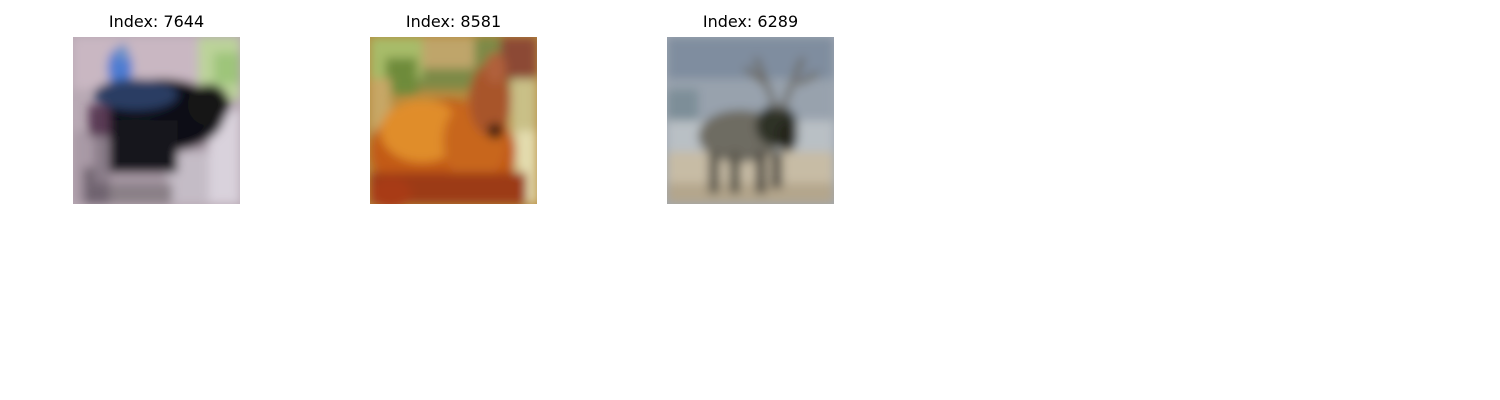 The image size is (1500, 400). What do you see at coordinates (453, 21) in the screenshot?
I see `panel-title: Index: 8581` at bounding box center [453, 21].